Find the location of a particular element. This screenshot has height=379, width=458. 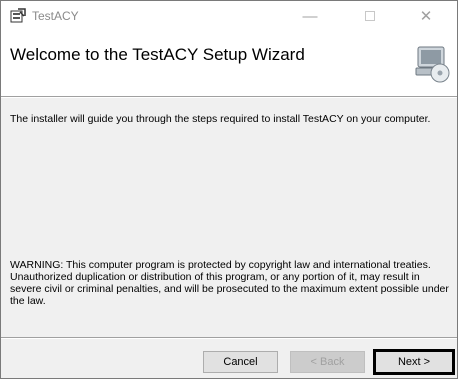

maximize-icon is located at coordinates (370, 16).